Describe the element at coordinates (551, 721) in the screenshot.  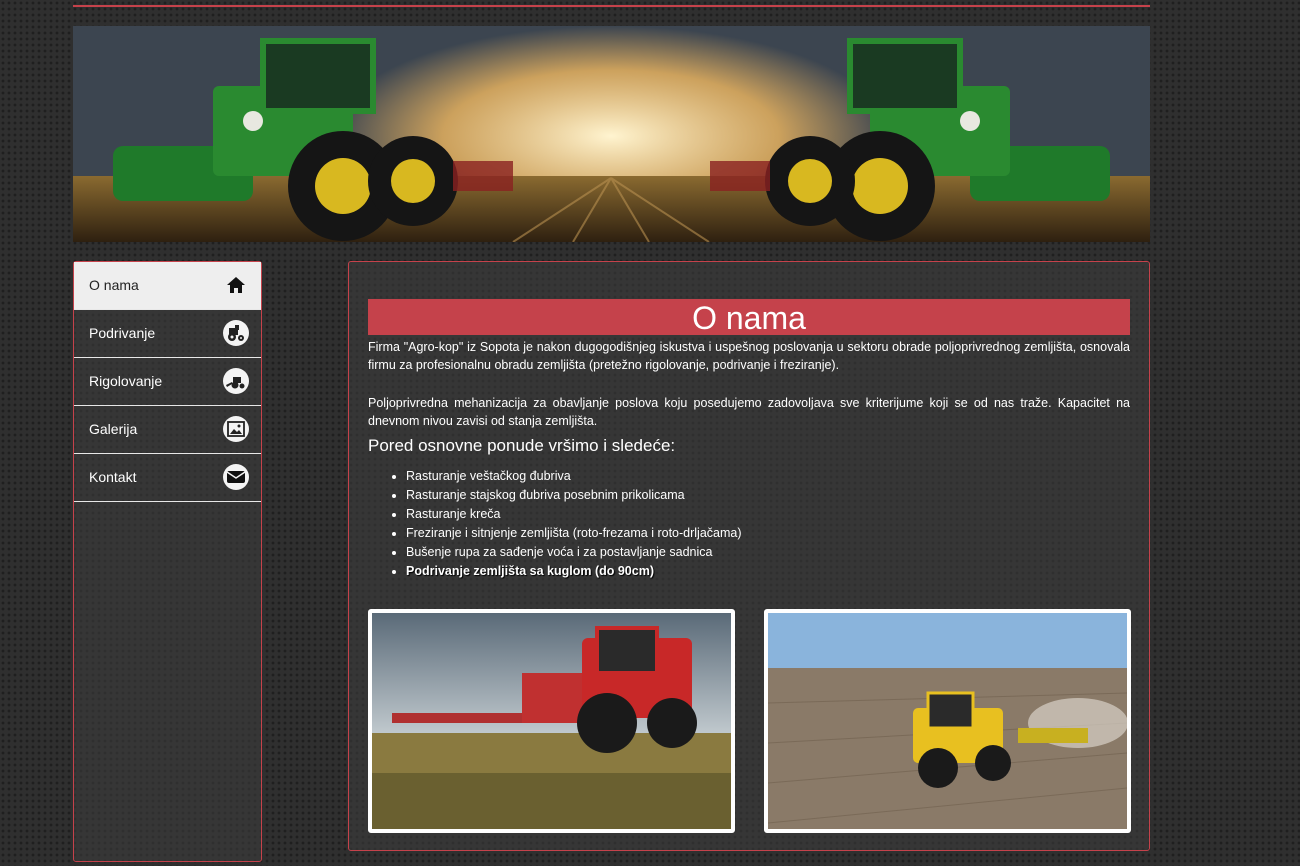
I see `photo-red-tractor` at that location.